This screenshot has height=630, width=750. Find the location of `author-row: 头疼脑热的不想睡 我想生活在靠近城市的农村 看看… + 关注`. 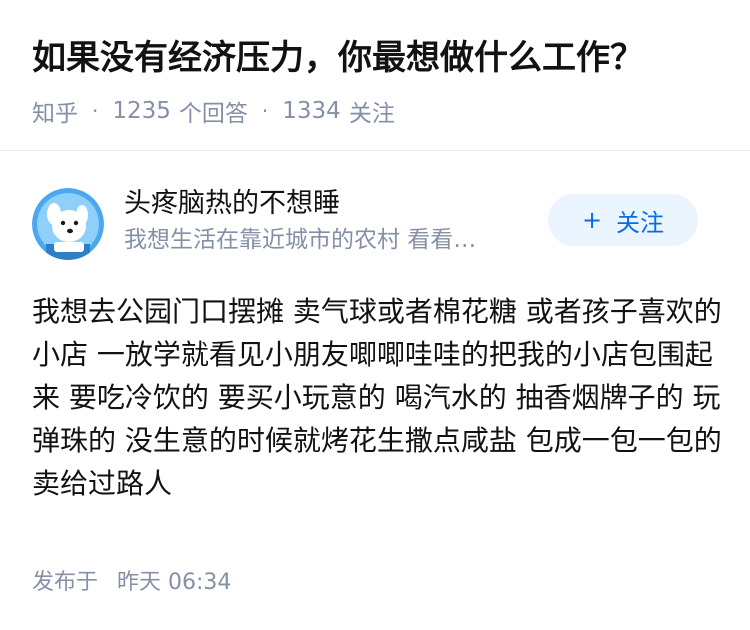

author-row: 头疼脑热的不想睡 我想生活在靠近城市的农村 看看… + 关注 is located at coordinates (375, 224).